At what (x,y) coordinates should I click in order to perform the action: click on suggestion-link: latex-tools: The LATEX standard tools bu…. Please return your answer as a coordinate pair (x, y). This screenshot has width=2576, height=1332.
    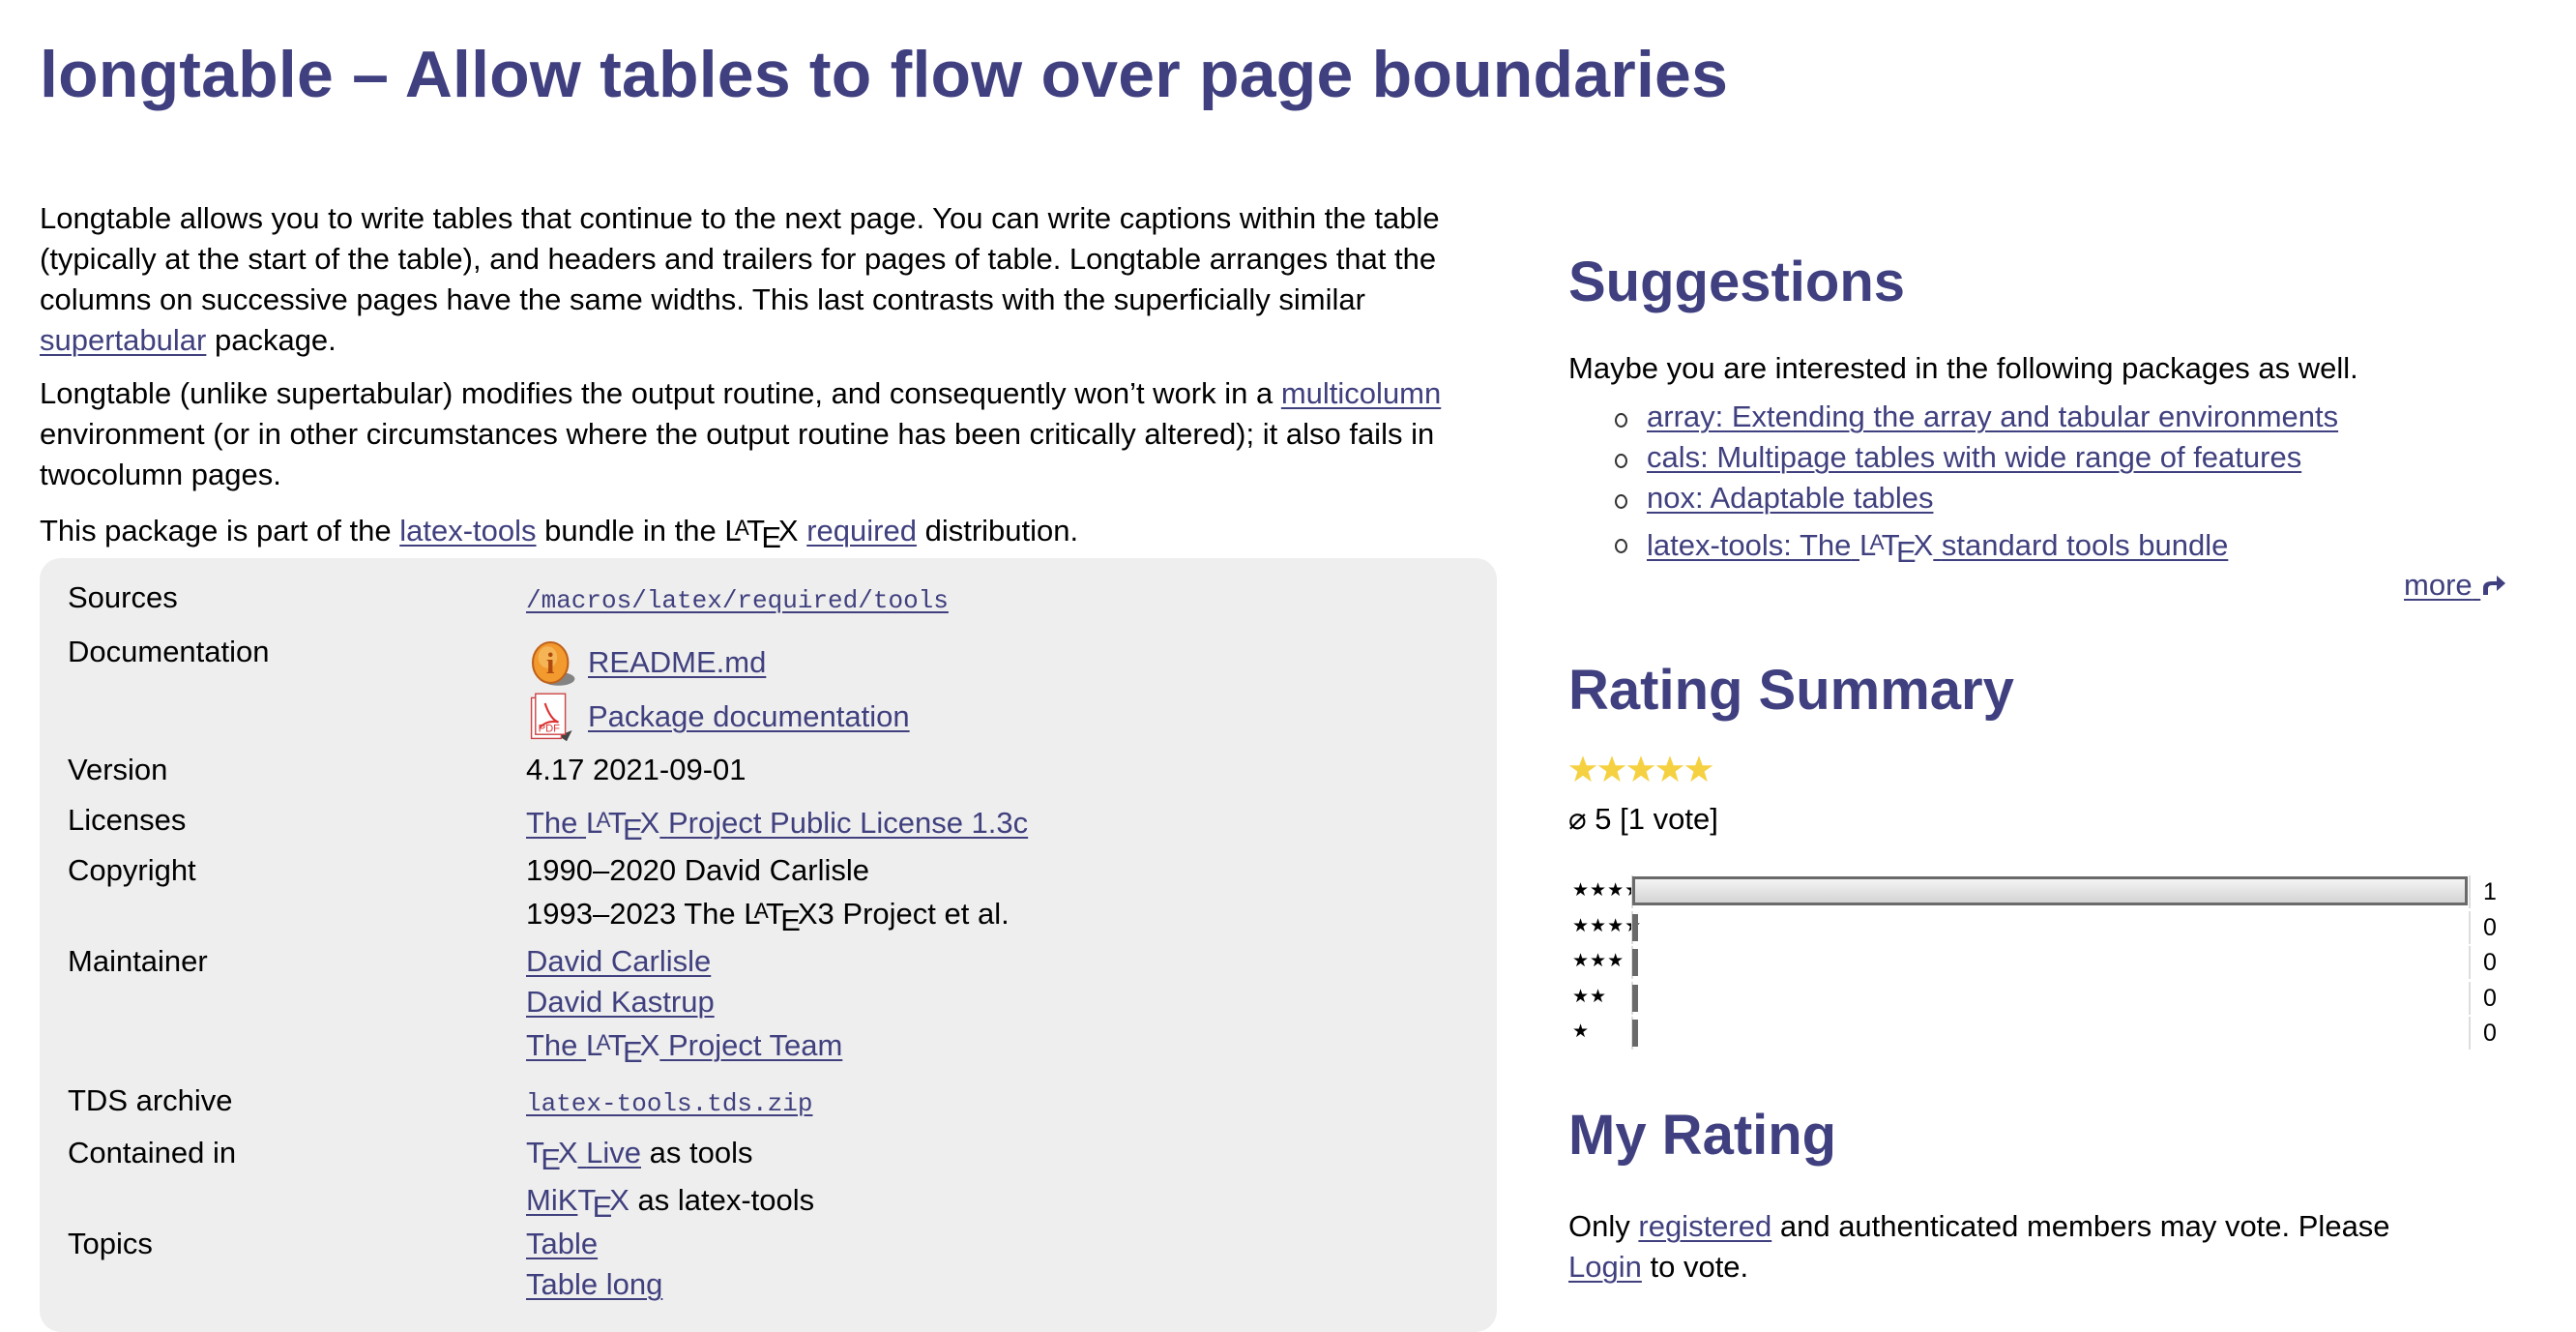
    Looking at the image, I should click on (1937, 548).